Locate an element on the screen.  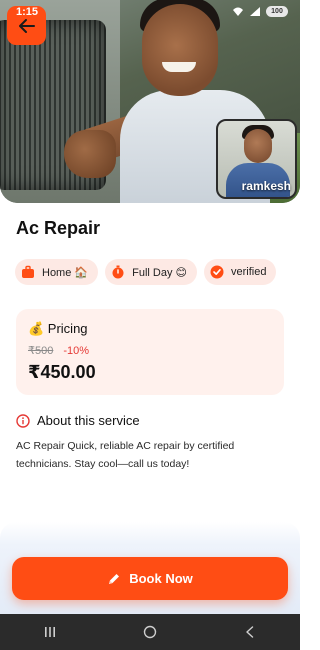
system-nav-bar is located at coordinates (150, 632).